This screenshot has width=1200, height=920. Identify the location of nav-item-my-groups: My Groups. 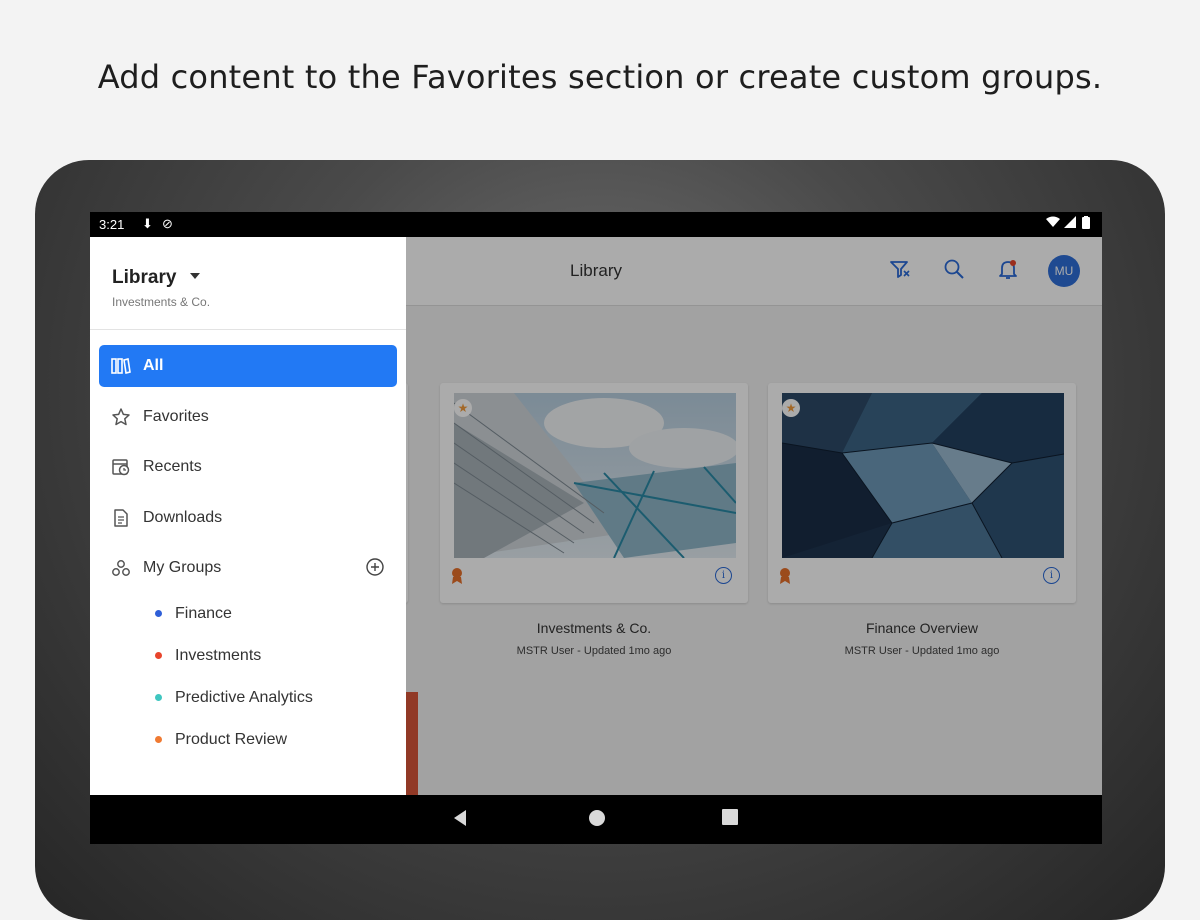
(248, 568).